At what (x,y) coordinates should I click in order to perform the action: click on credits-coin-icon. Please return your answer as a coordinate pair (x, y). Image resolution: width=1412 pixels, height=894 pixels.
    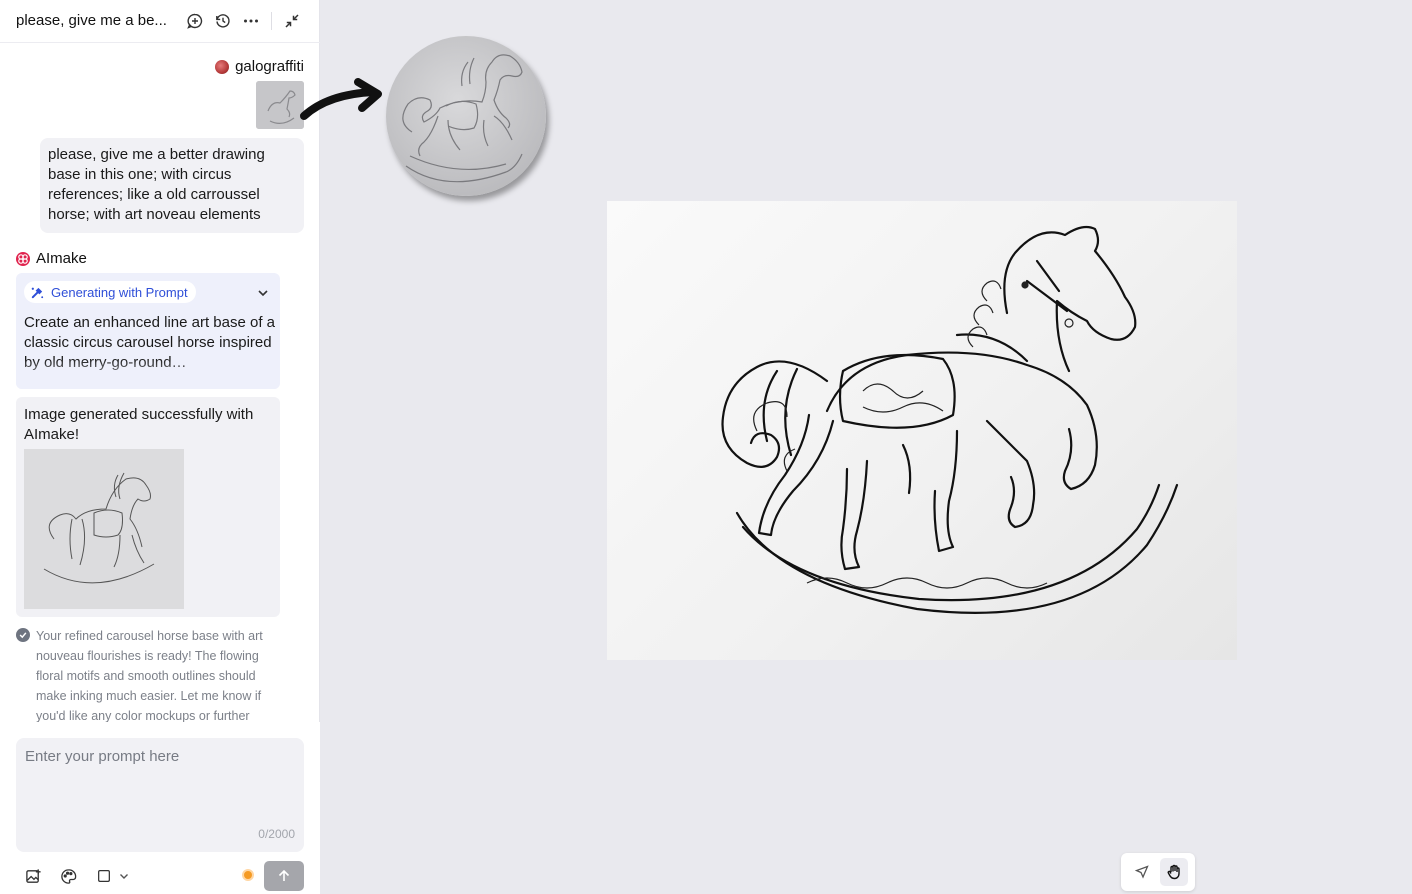
    Looking at the image, I should click on (248, 875).